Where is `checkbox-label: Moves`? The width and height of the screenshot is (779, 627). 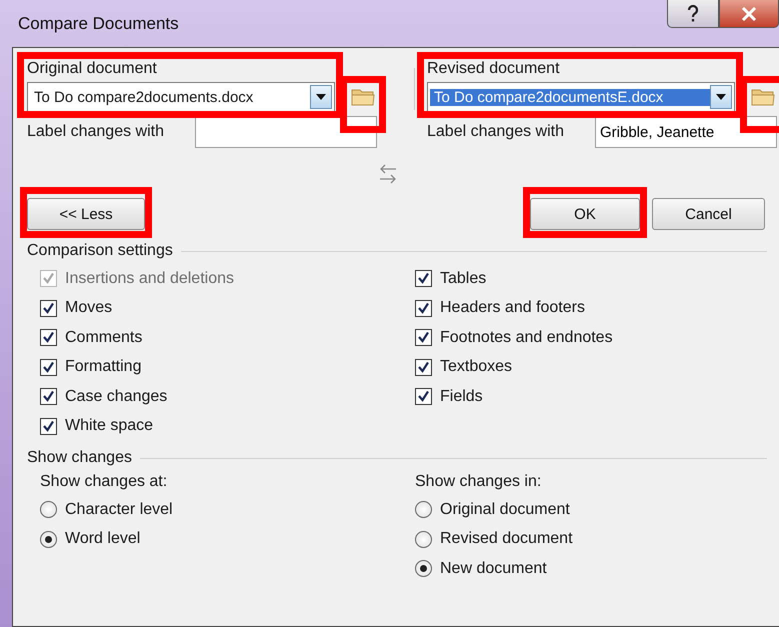
checkbox-label: Moves is located at coordinates (88, 308).